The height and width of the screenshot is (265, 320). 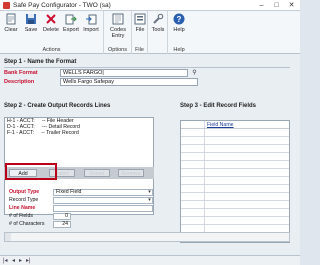 I want to click on tools-icon, so click(x=158, y=18).